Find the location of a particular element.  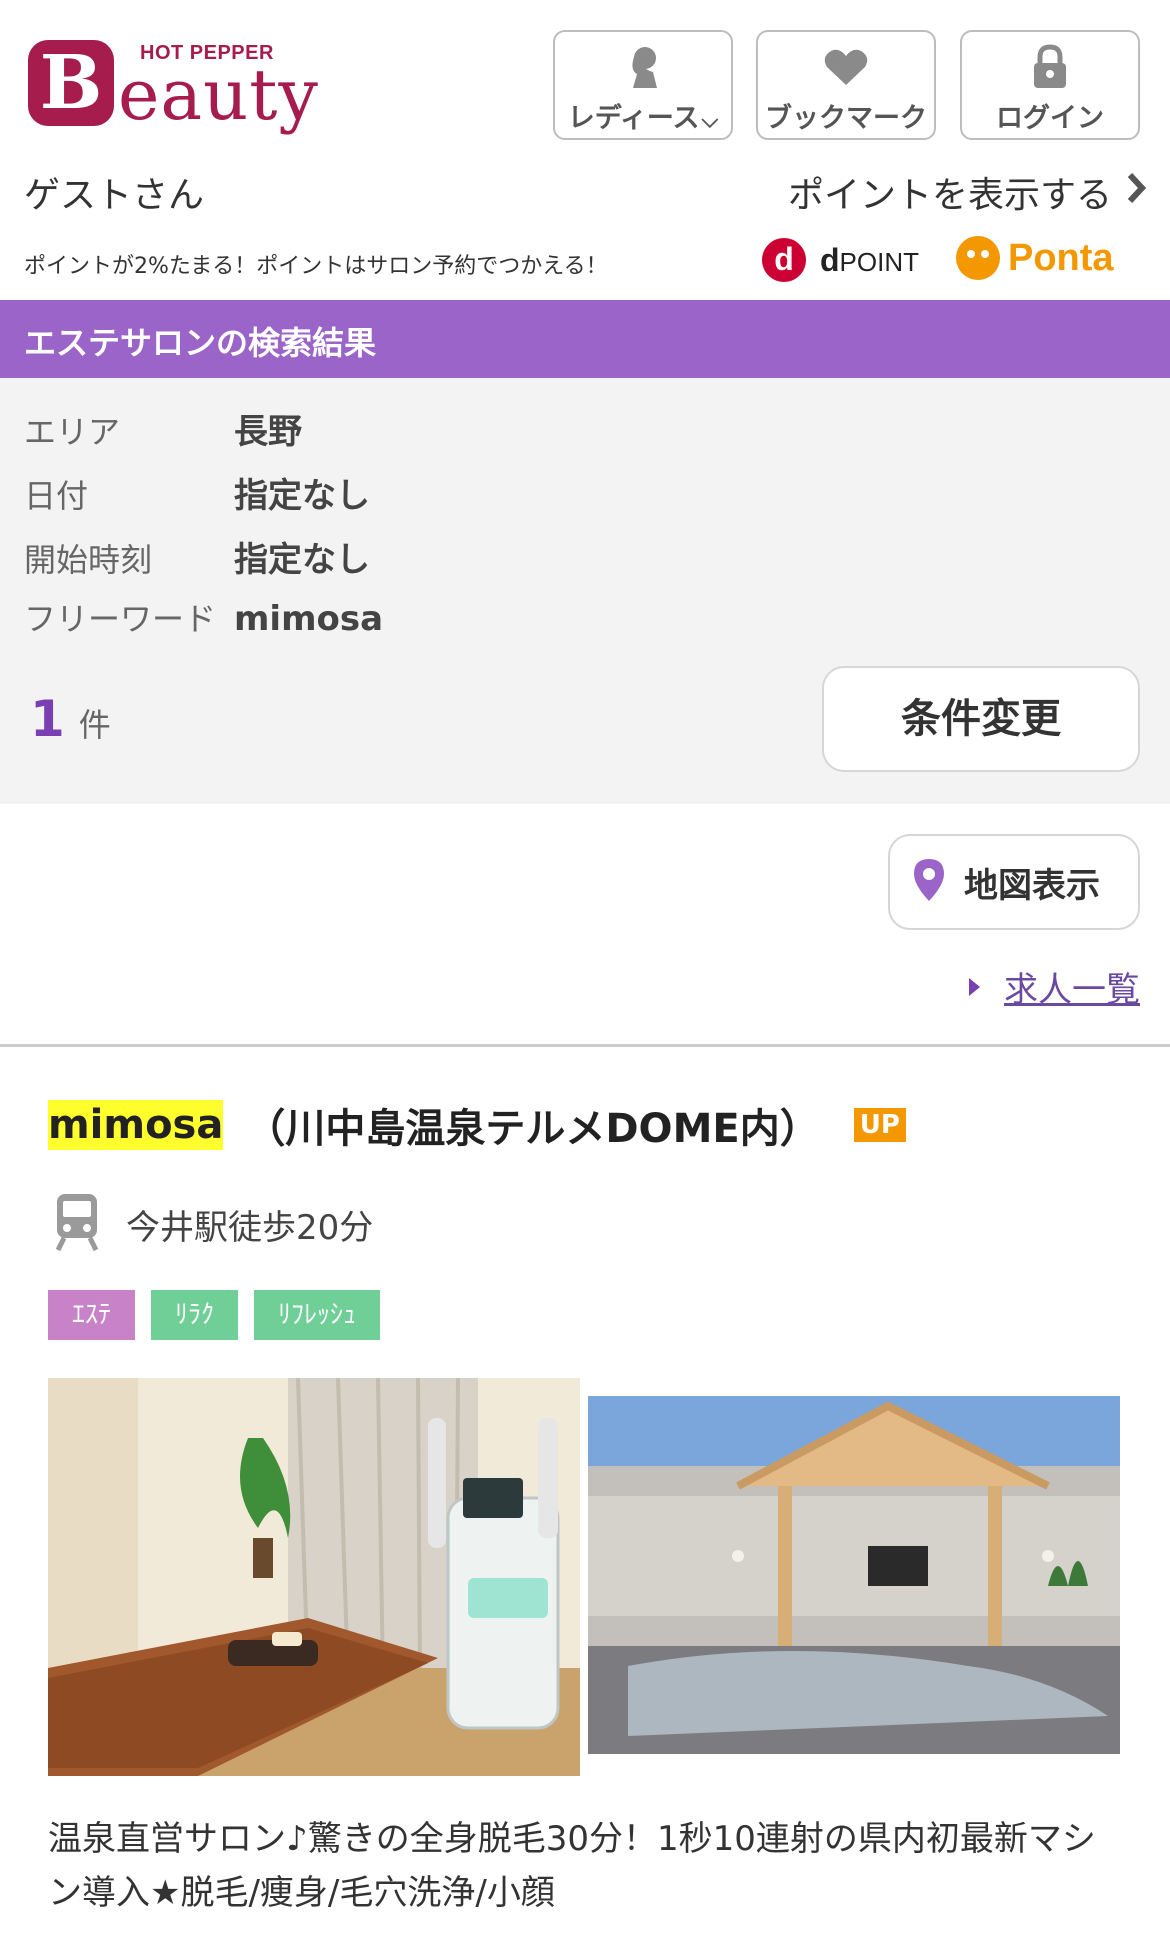

lock-icon is located at coordinates (1050, 67).